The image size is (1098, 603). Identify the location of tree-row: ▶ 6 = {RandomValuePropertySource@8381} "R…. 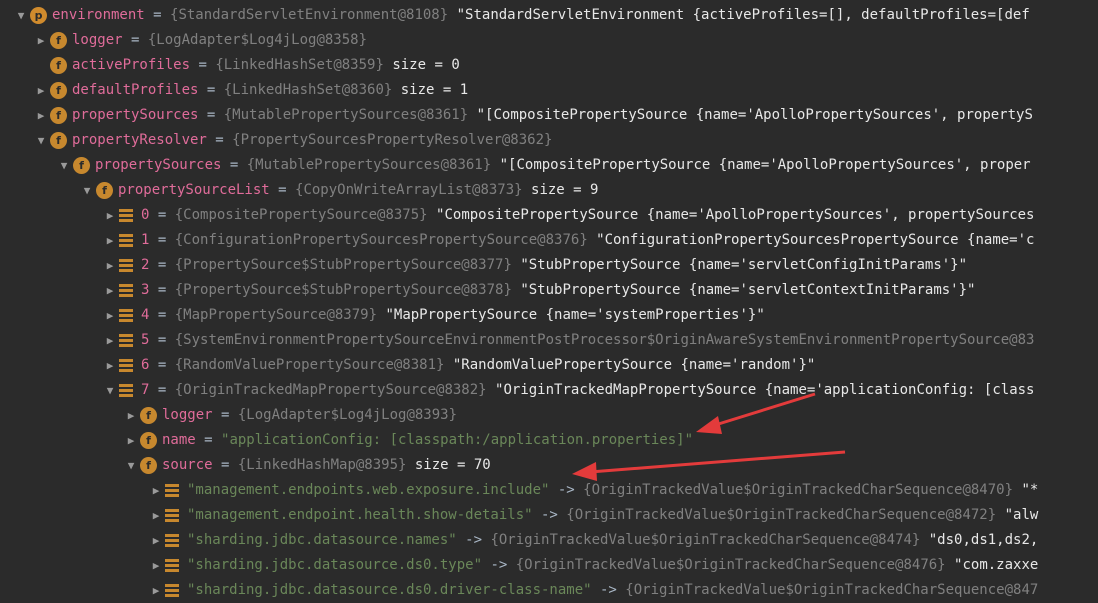
(549, 365).